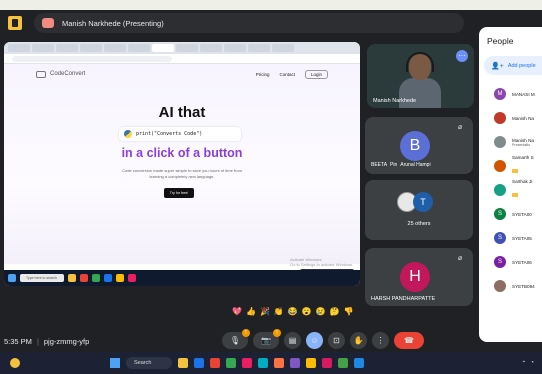 The height and width of the screenshot is (374, 542). I want to click on login-button: Login, so click(316, 74).